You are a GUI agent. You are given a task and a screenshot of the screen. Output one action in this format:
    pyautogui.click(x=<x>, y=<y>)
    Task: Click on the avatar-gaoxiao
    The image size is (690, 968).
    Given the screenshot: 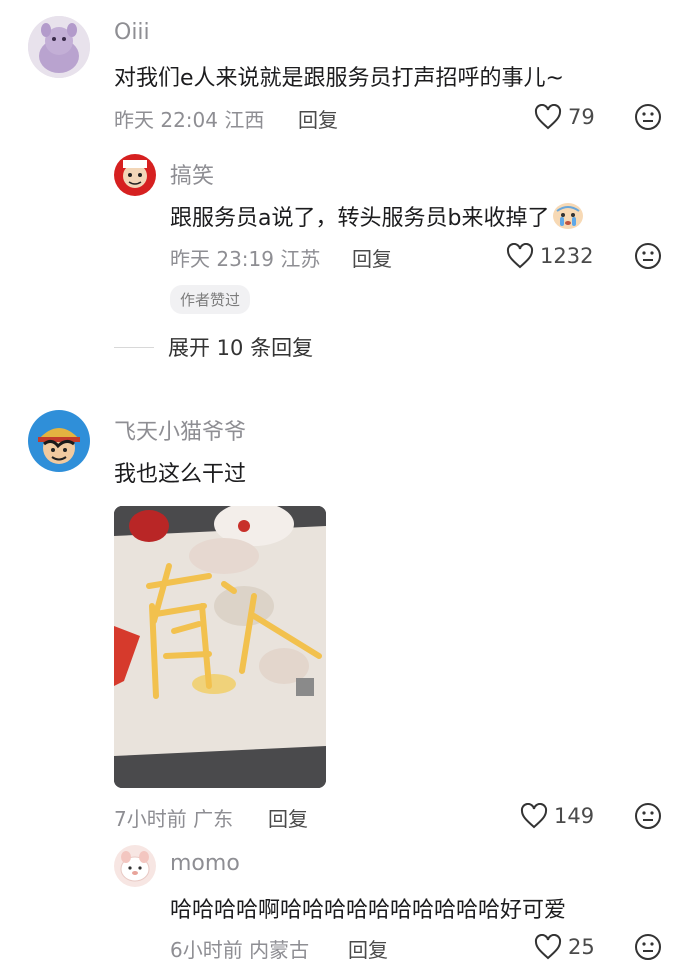 What is the action you would take?
    pyautogui.click(x=135, y=175)
    